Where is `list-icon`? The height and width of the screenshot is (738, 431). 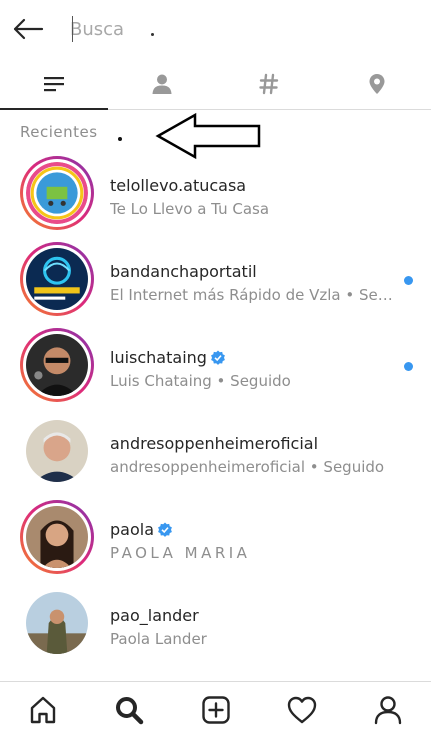 list-icon is located at coordinates (53, 83).